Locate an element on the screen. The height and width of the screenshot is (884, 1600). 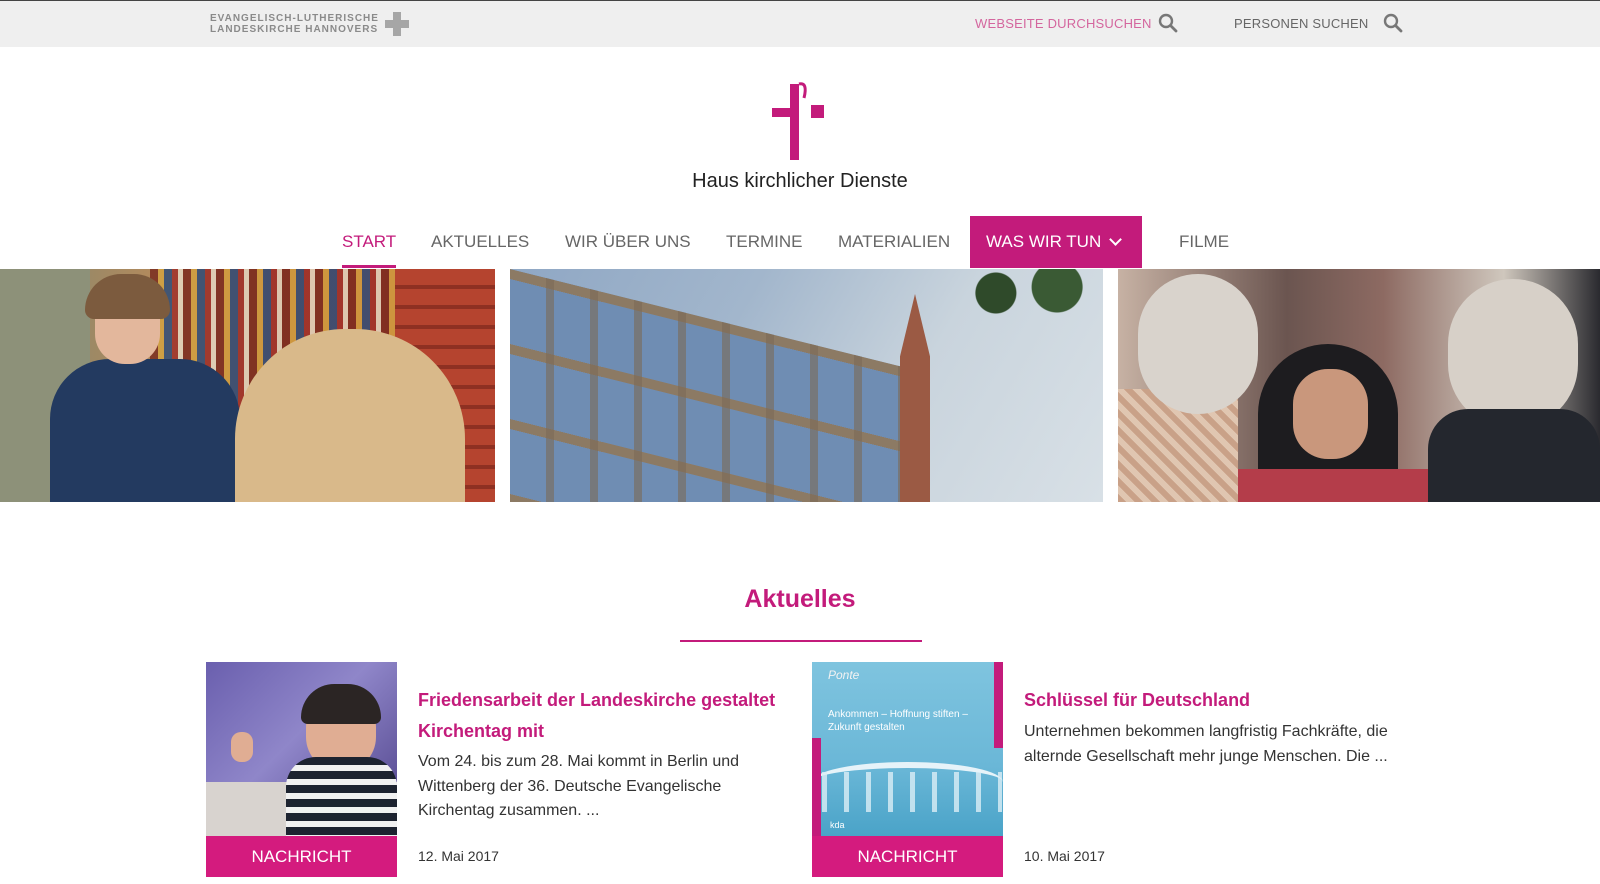
nav-wir-ueber-uns: WIR ÜBER UNS is located at coordinates (628, 242).